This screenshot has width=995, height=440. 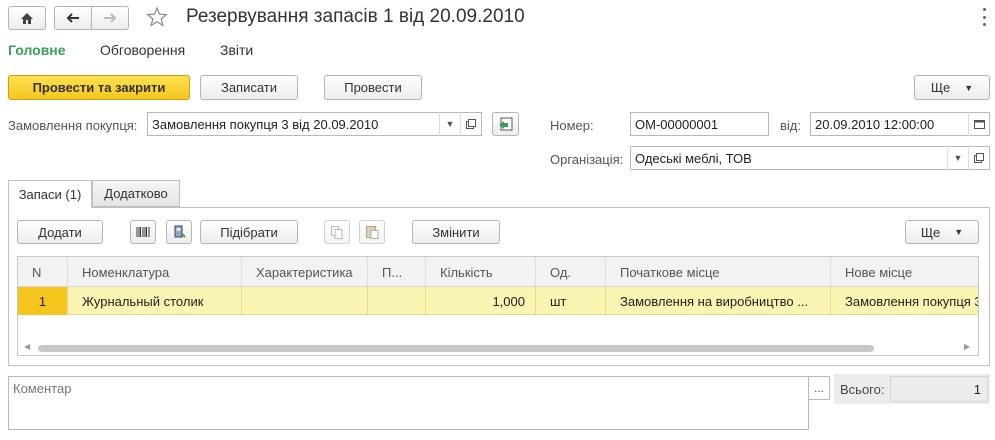 What do you see at coordinates (456, 348) in the screenshot?
I see `scrollbar-thumb` at bounding box center [456, 348].